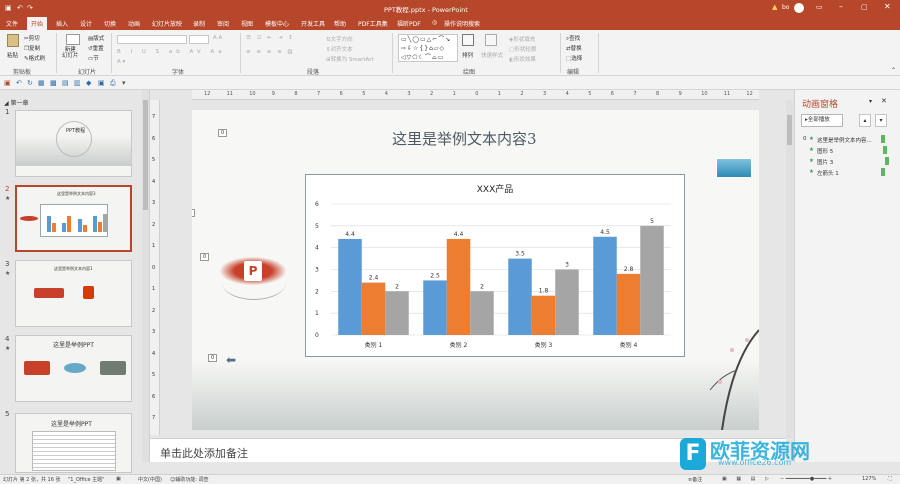 The image size is (900, 484). Describe the element at coordinates (339, 39) in the screenshot. I see `text-direction-button: ⇅文字方向` at that location.